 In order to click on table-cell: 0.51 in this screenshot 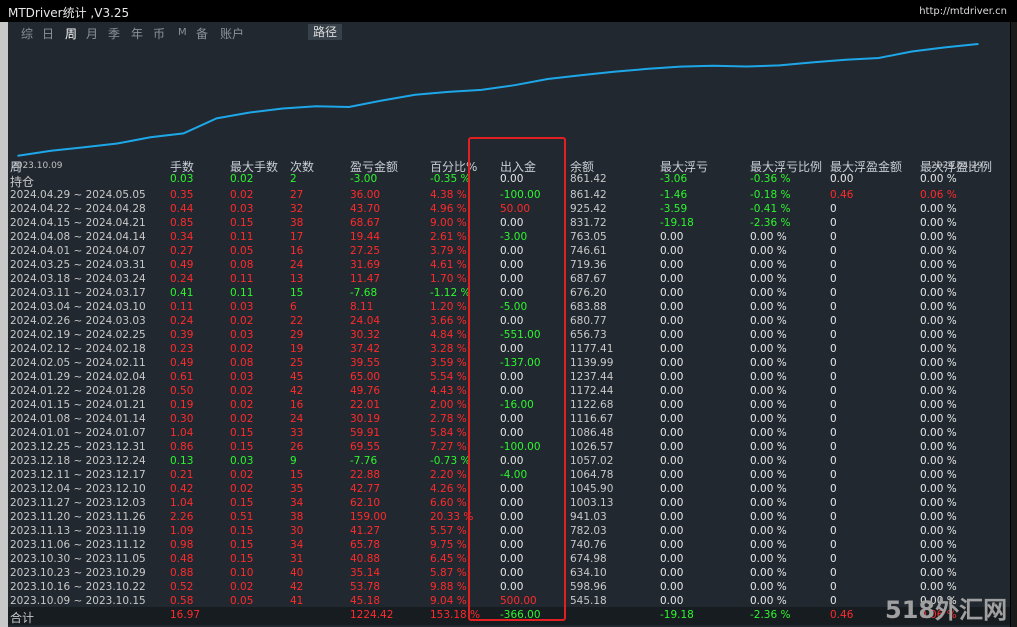, I will do `click(242, 517)`.